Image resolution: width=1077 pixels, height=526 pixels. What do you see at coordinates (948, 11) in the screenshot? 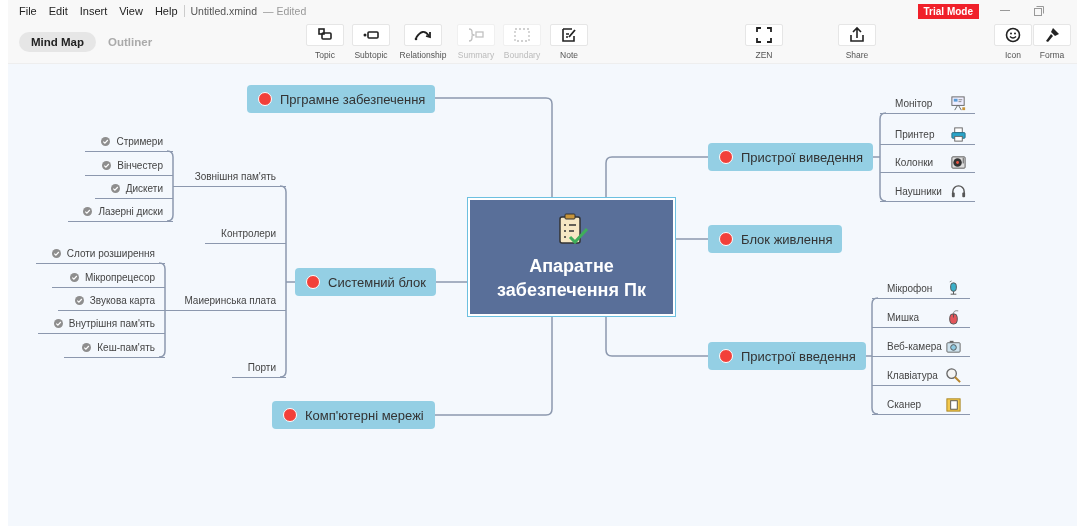
I see `trial-badge: Trial Mode` at bounding box center [948, 11].